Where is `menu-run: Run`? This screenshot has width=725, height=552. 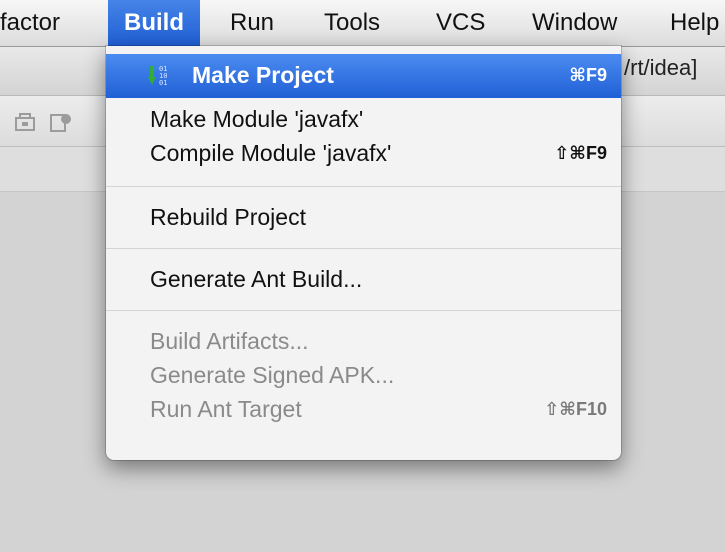 menu-run: Run is located at coordinates (252, 23).